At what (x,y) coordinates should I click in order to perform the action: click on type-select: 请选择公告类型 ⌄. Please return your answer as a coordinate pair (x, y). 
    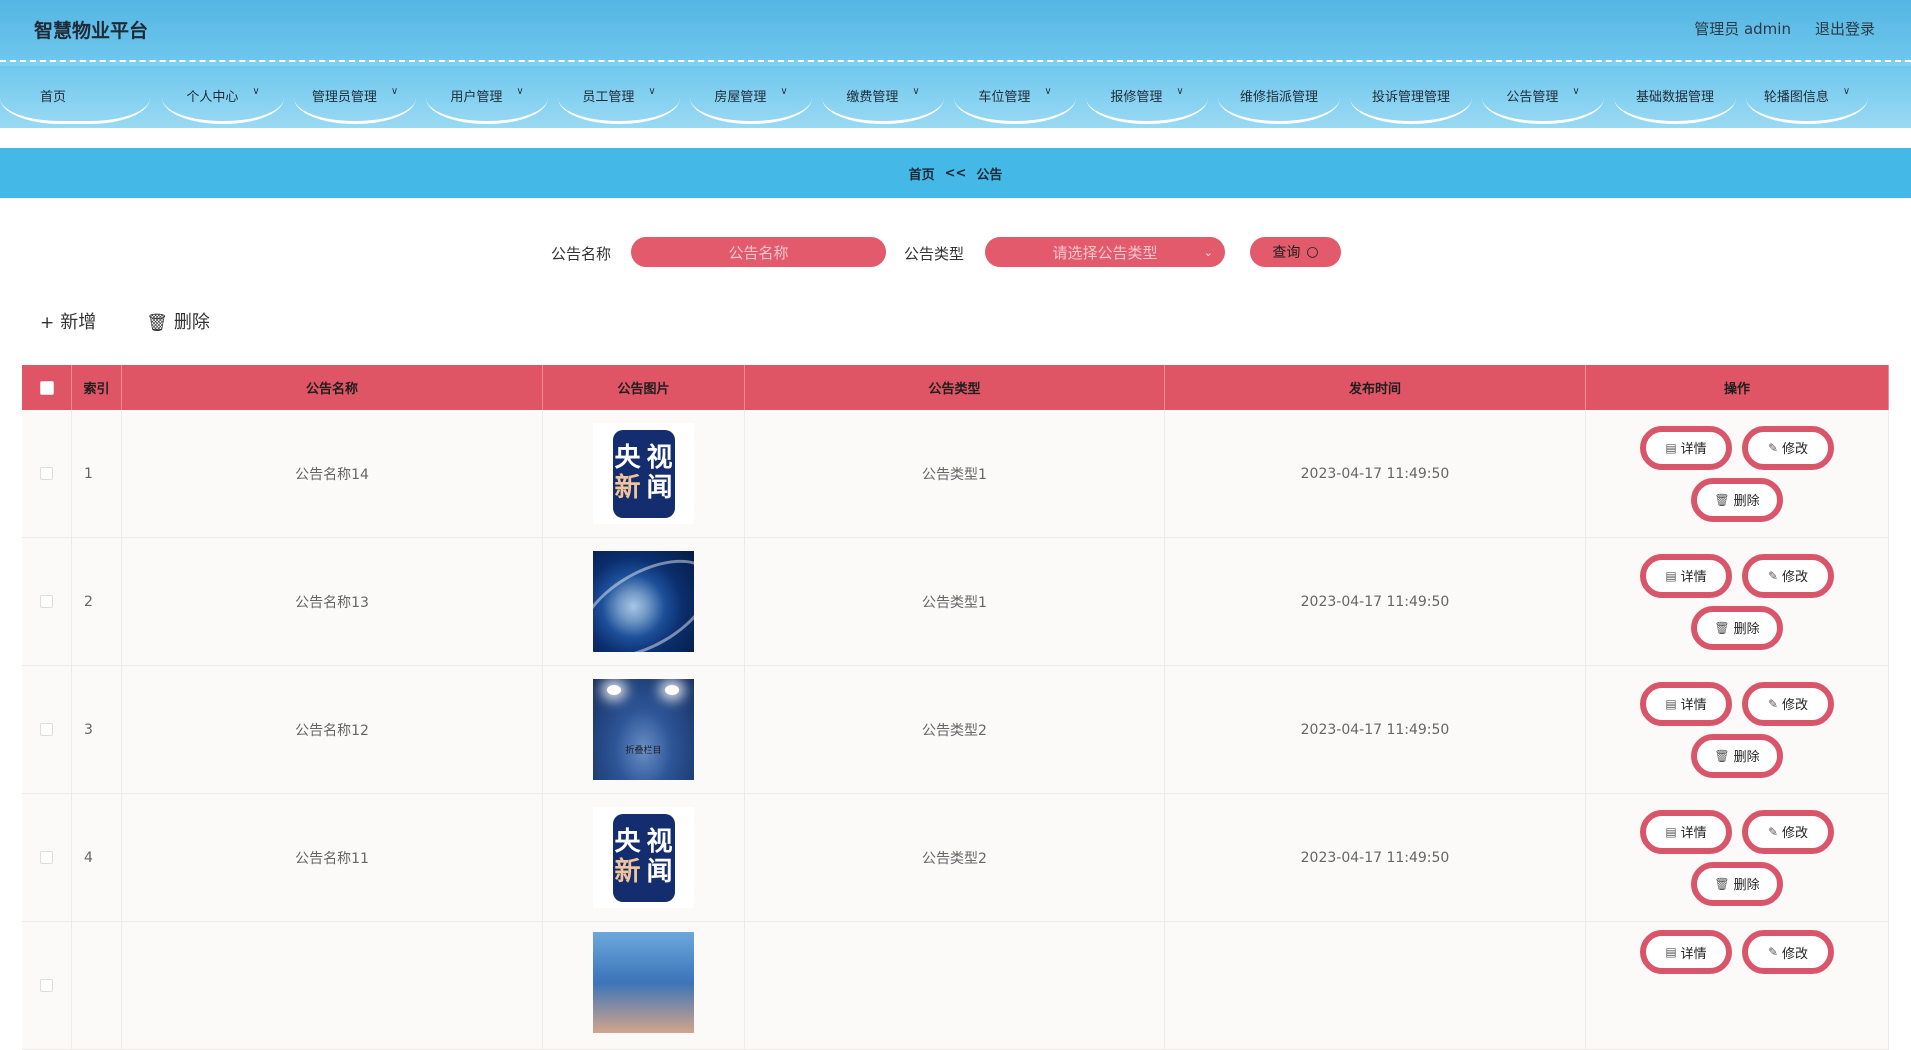
    Looking at the image, I should click on (1105, 252).